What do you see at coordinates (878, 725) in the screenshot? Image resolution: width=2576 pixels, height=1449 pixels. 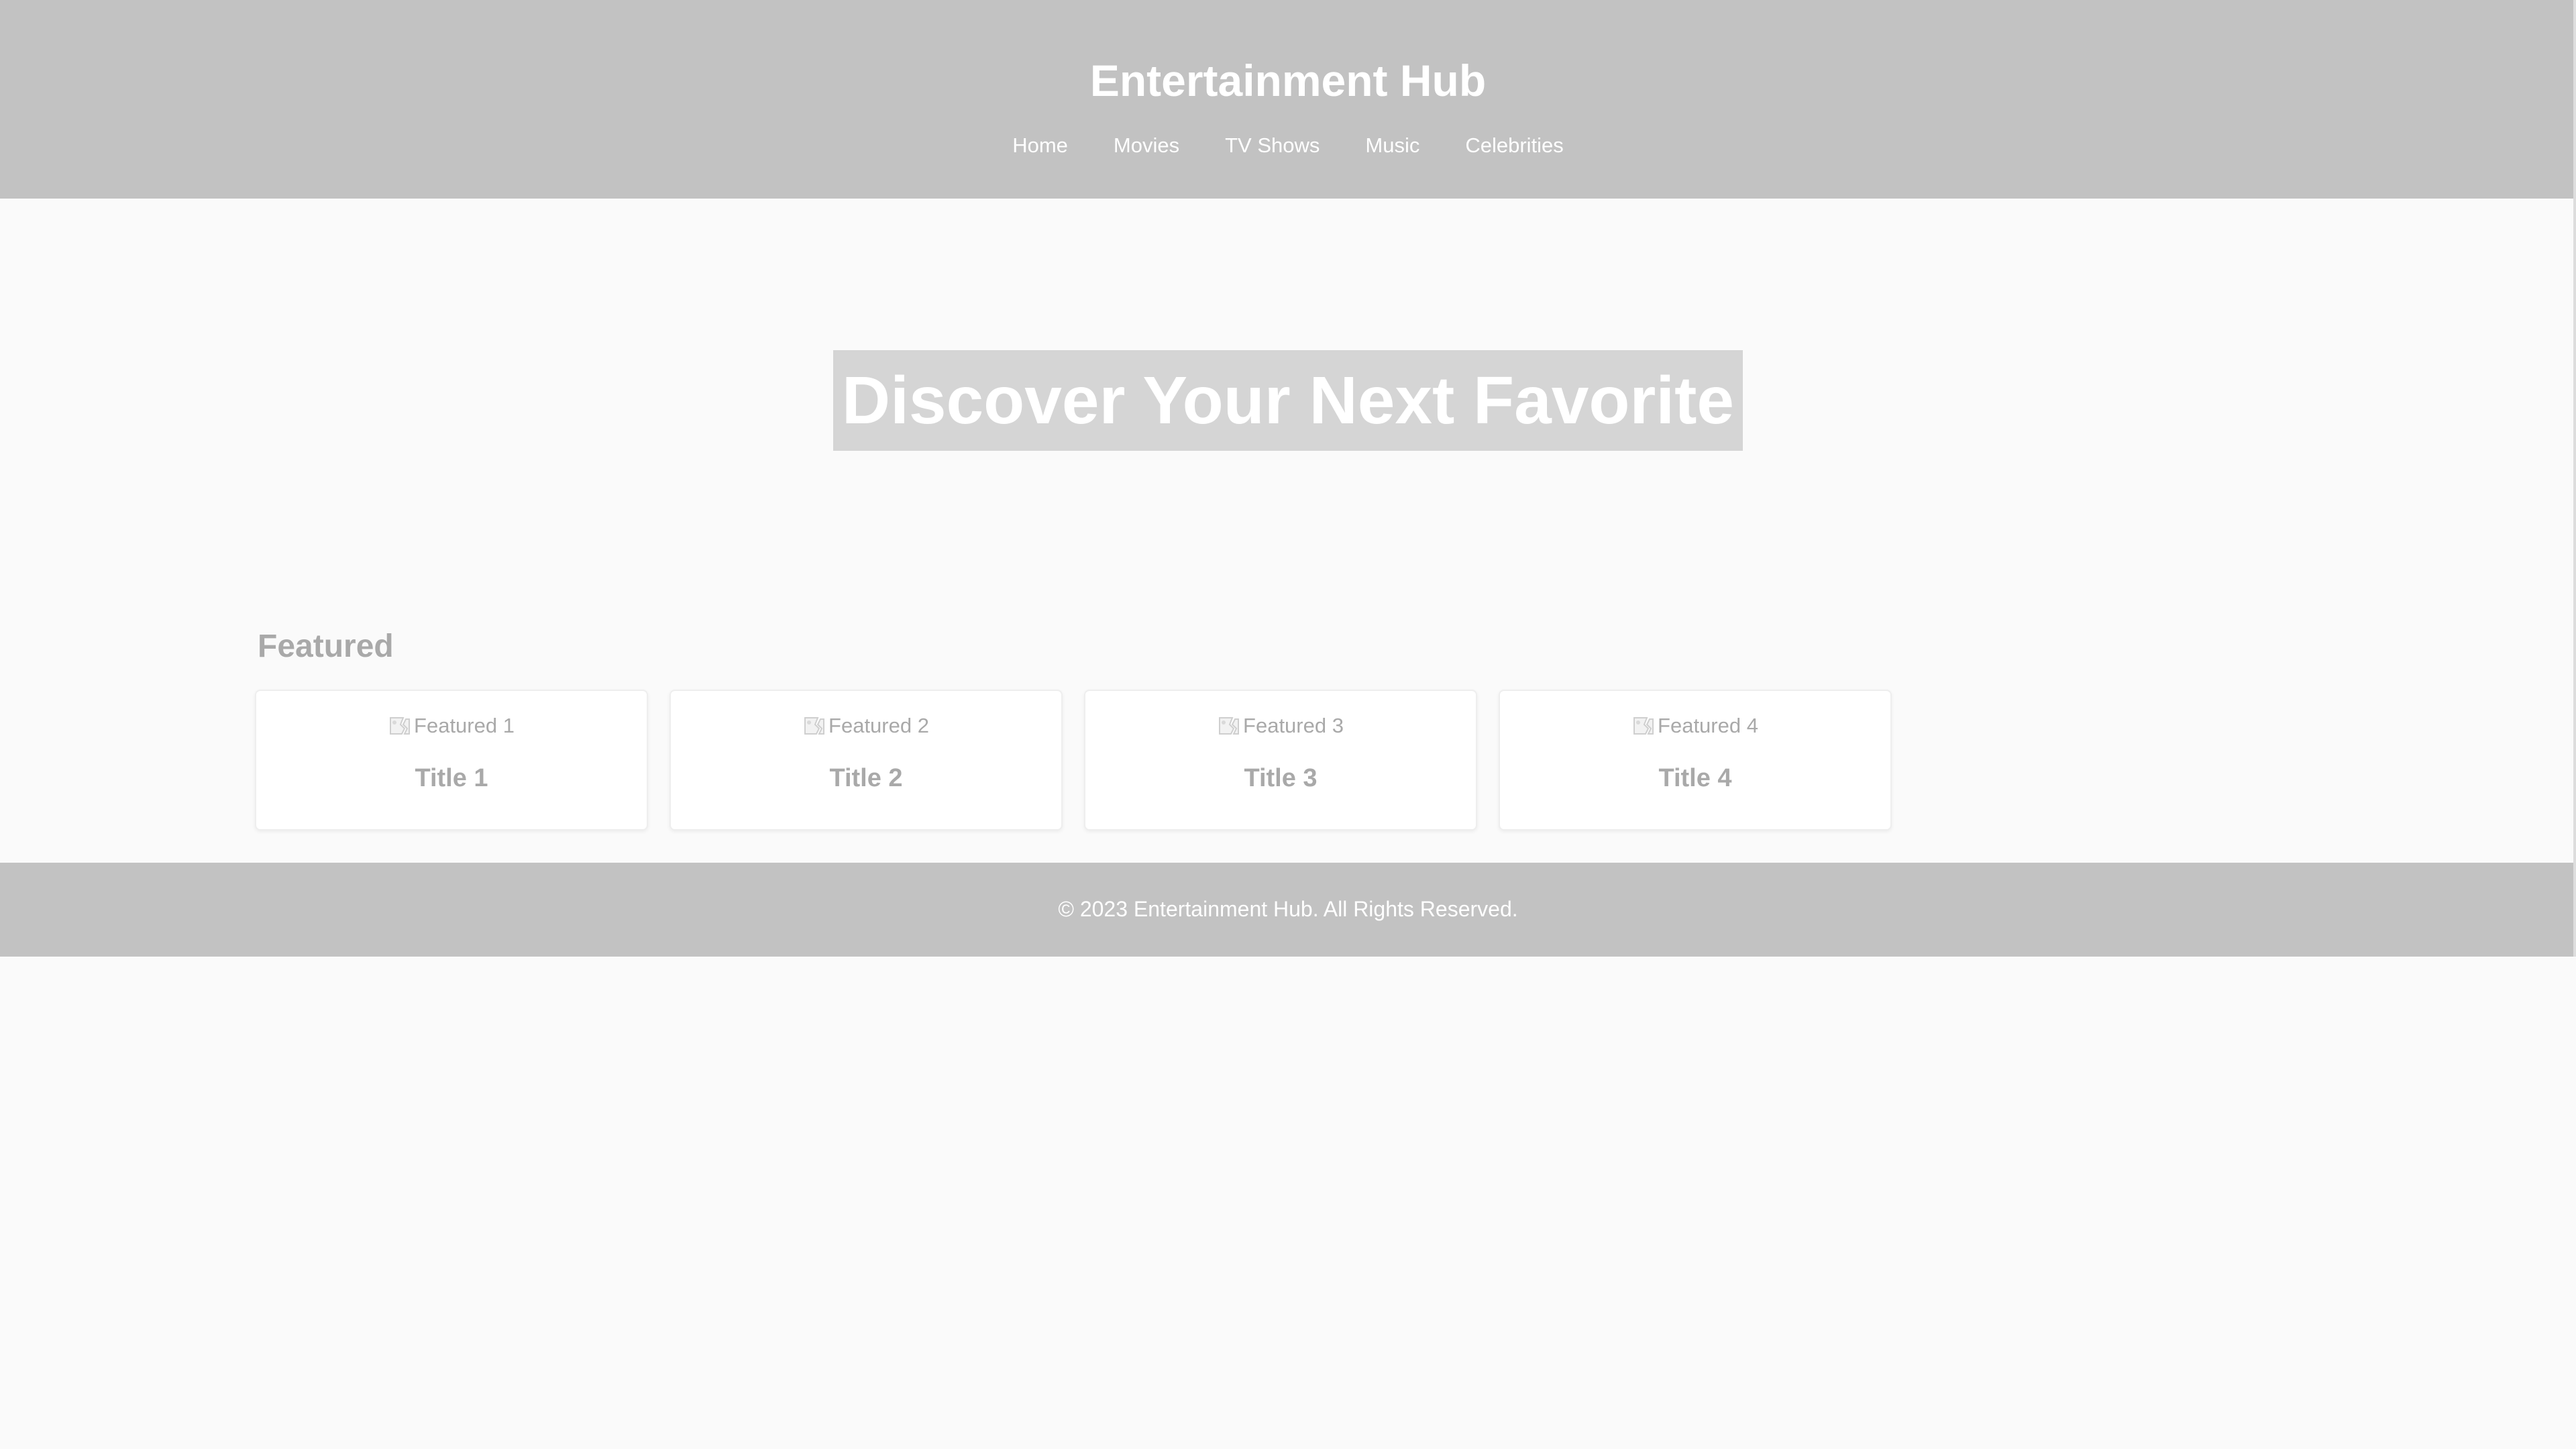 I see `card-image-alt-text: Featured 2` at bounding box center [878, 725].